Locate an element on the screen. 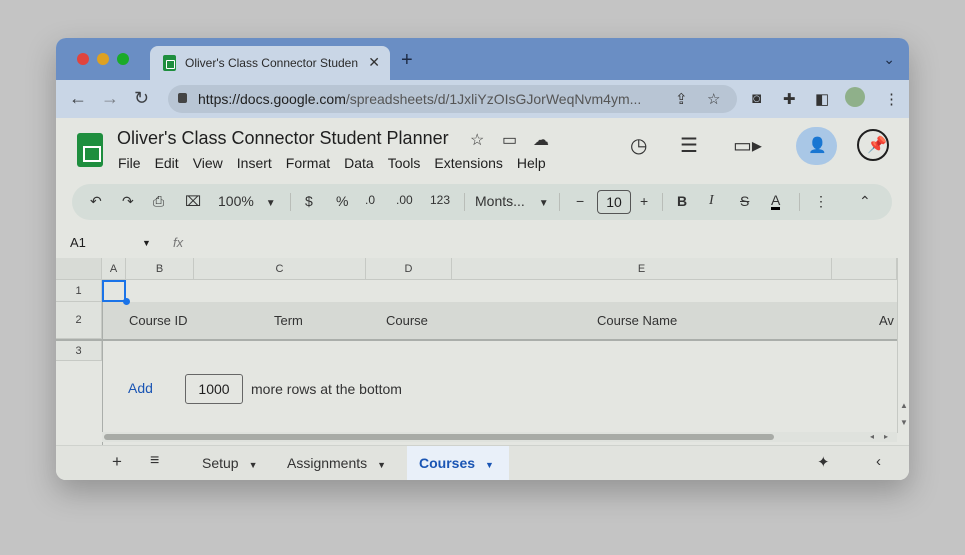  menu-tools: Tools is located at coordinates (404, 163).